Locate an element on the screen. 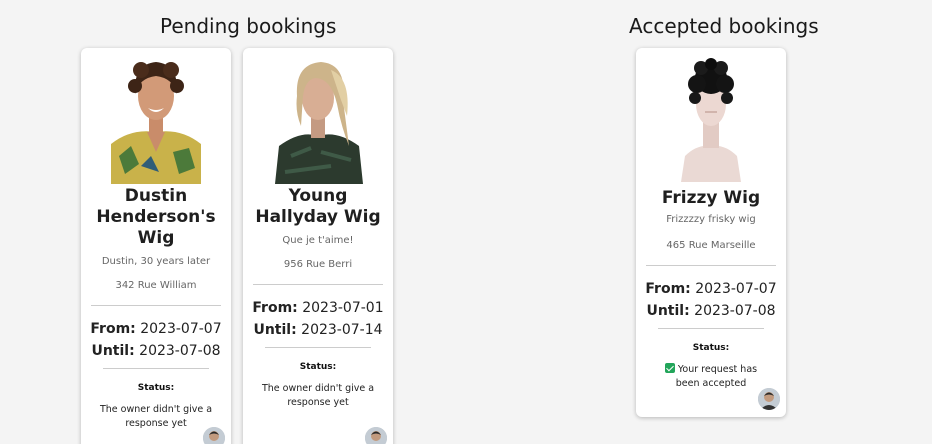 This screenshot has height=444, width=932. wig-address: 956 Rue Berri is located at coordinates (318, 264).